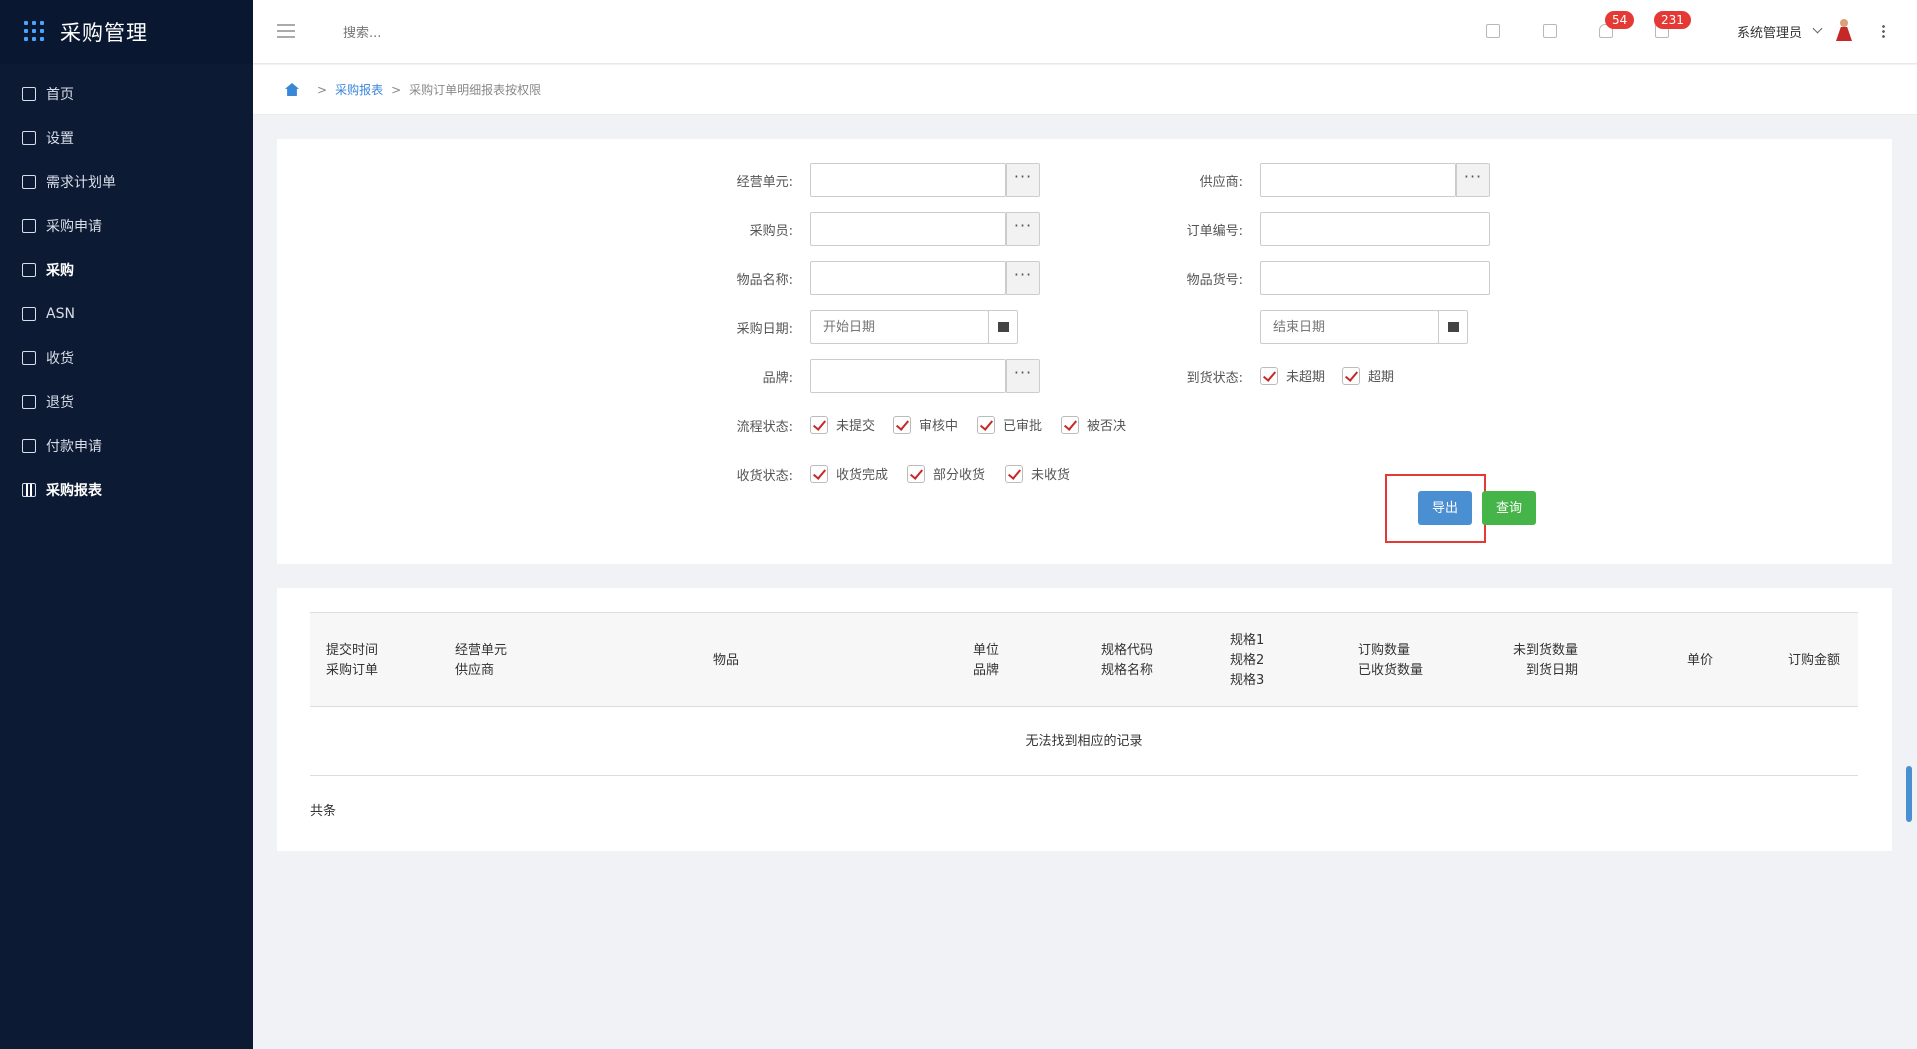  What do you see at coordinates (1247, 680) in the screenshot?
I see `column-header-line: 规格3` at bounding box center [1247, 680].